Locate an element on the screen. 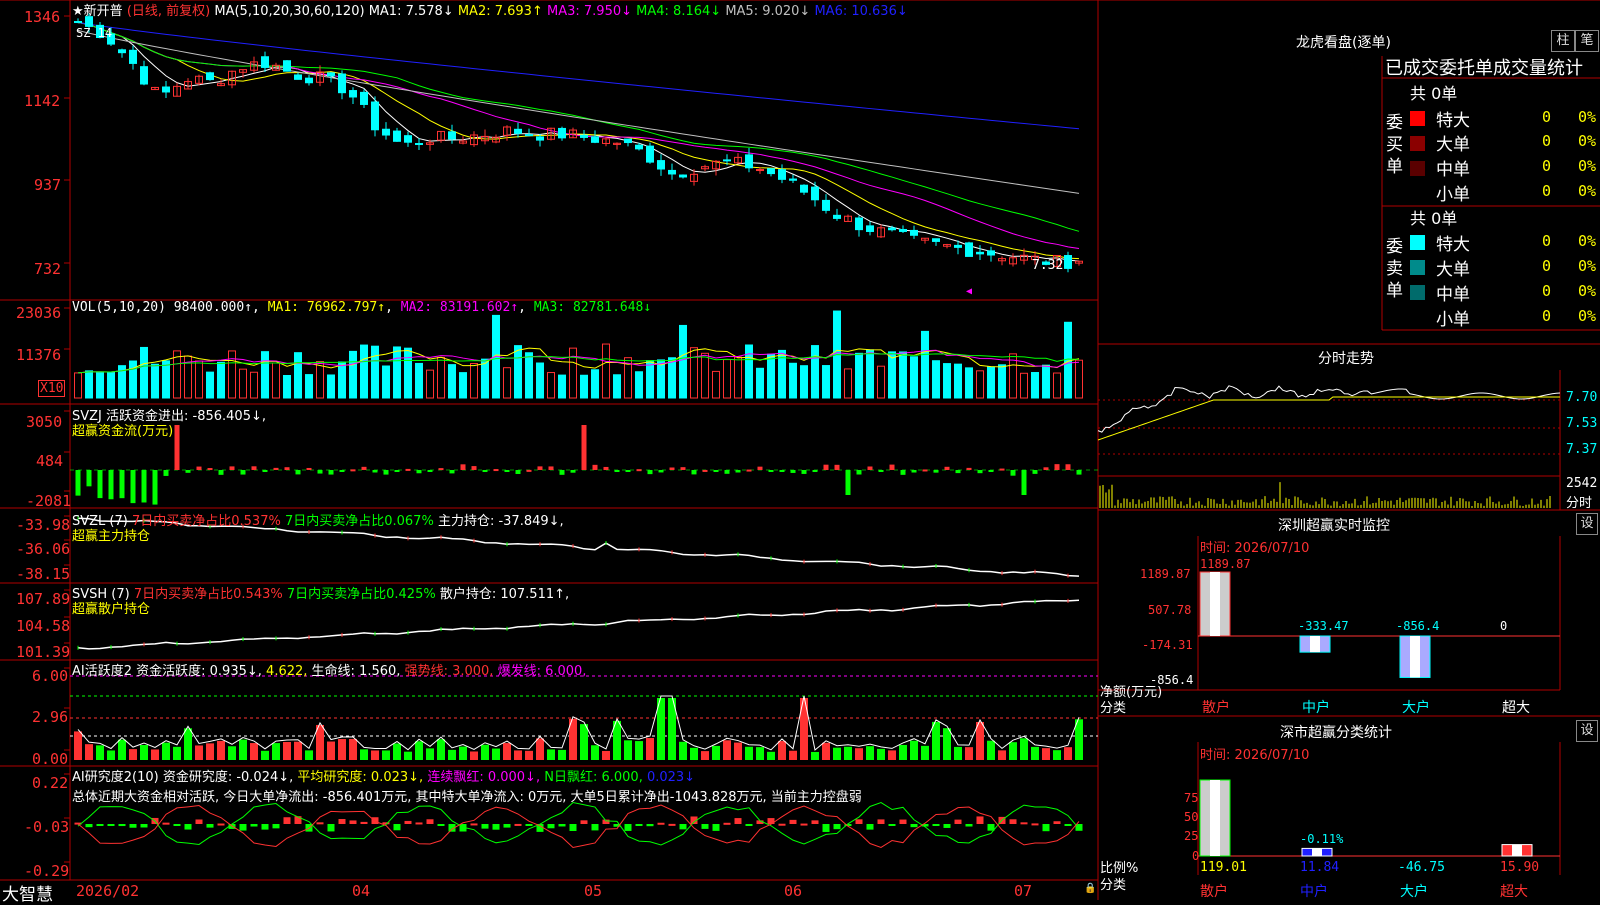  intraday-price-line is located at coordinates (1329, 409).